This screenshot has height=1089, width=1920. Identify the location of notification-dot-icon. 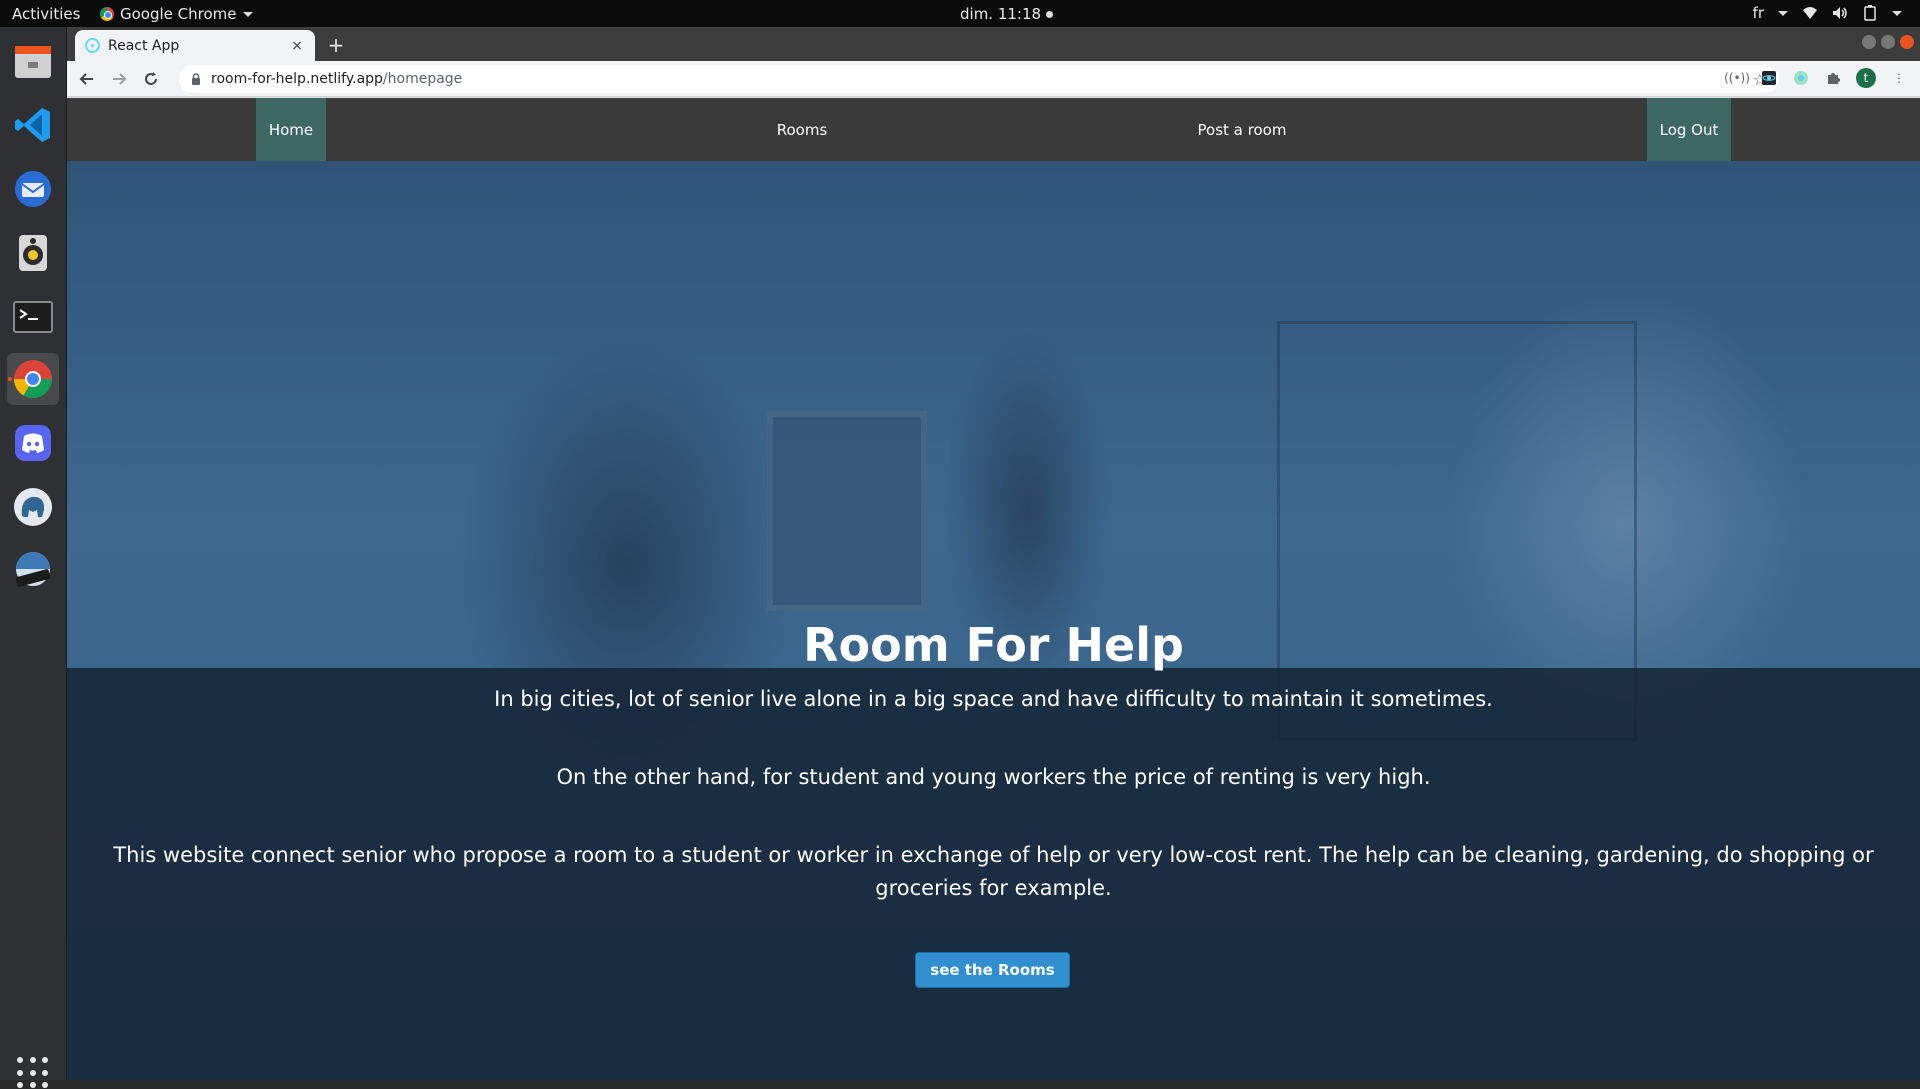
(1050, 14).